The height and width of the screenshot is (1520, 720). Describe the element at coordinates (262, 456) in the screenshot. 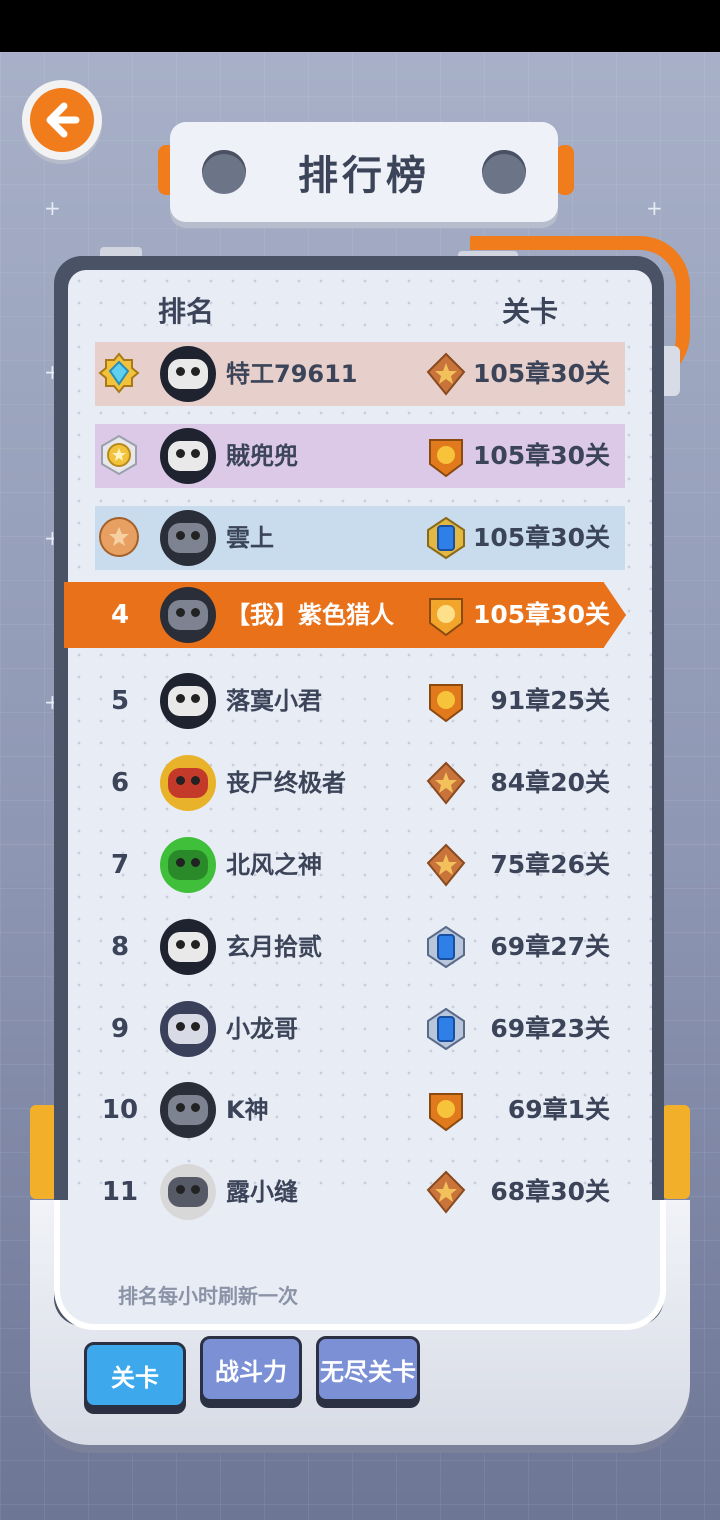

I see `player-name: 賊兜兜` at that location.